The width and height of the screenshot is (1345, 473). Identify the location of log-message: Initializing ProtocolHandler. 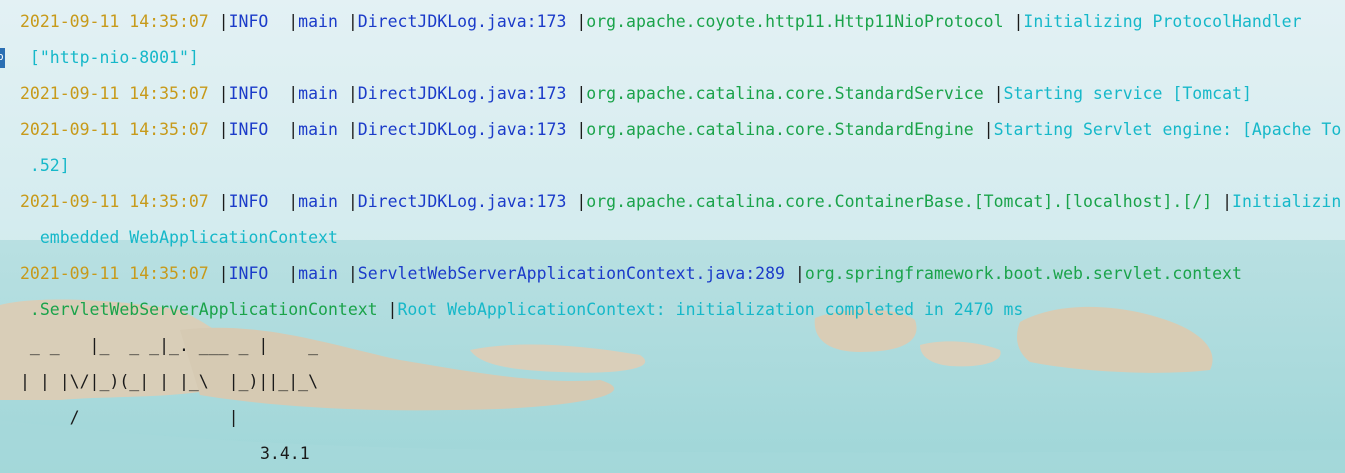
(1162, 21).